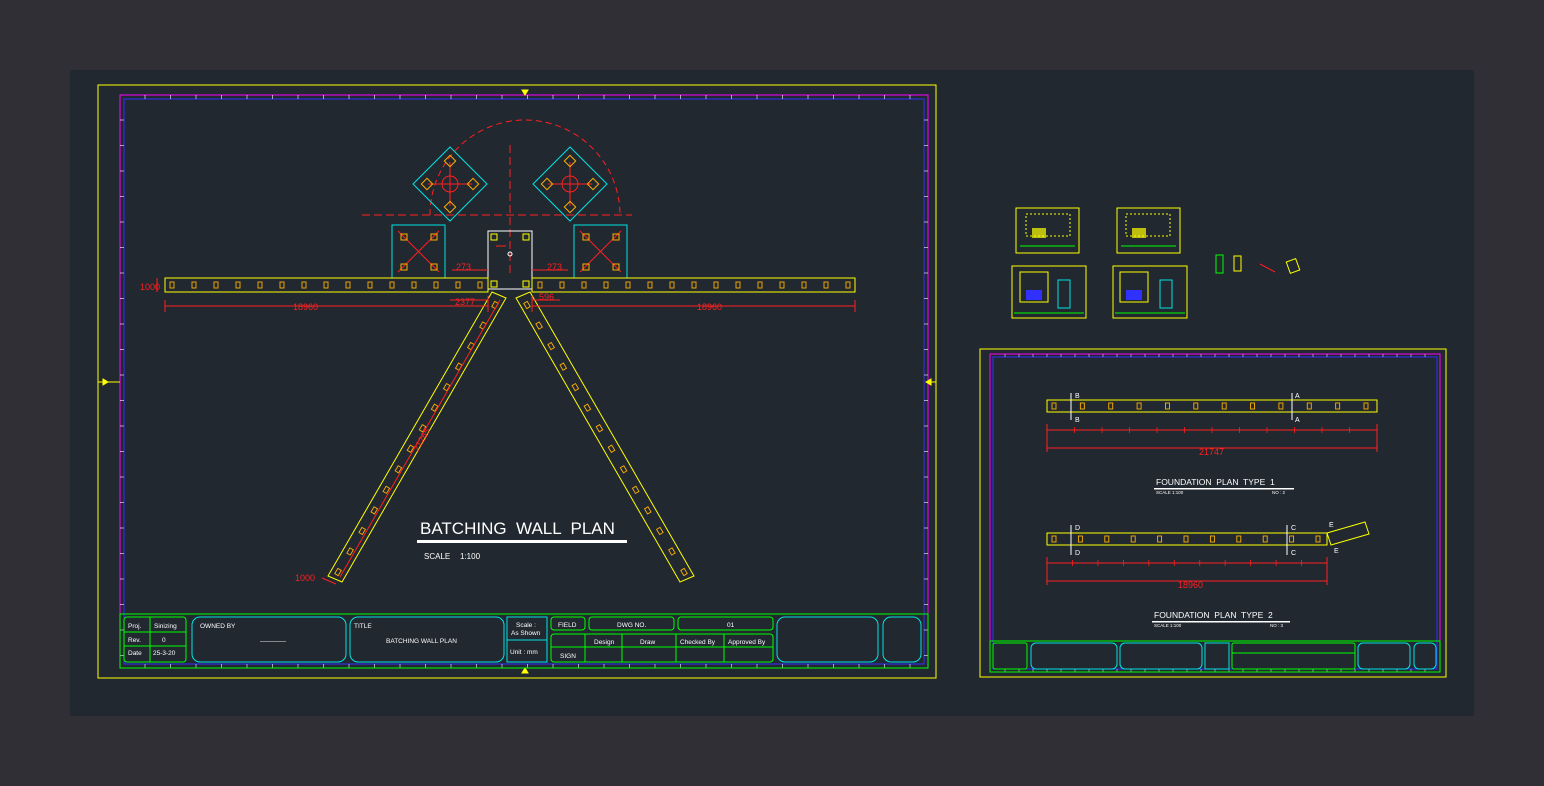 Image resolution: width=1544 pixels, height=786 pixels. Describe the element at coordinates (1293, 528) in the screenshot. I see `plan2-mark-c-top: C` at that location.